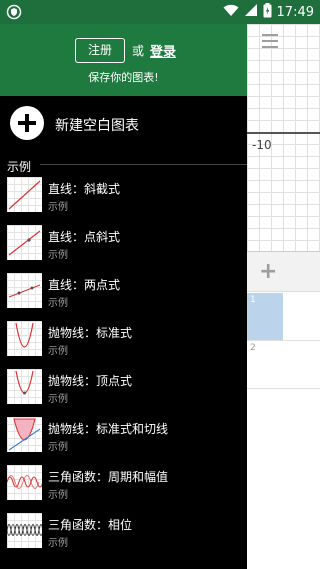 This screenshot has height=569, width=320. I want to click on expression-row-number: 2, so click(253, 348).